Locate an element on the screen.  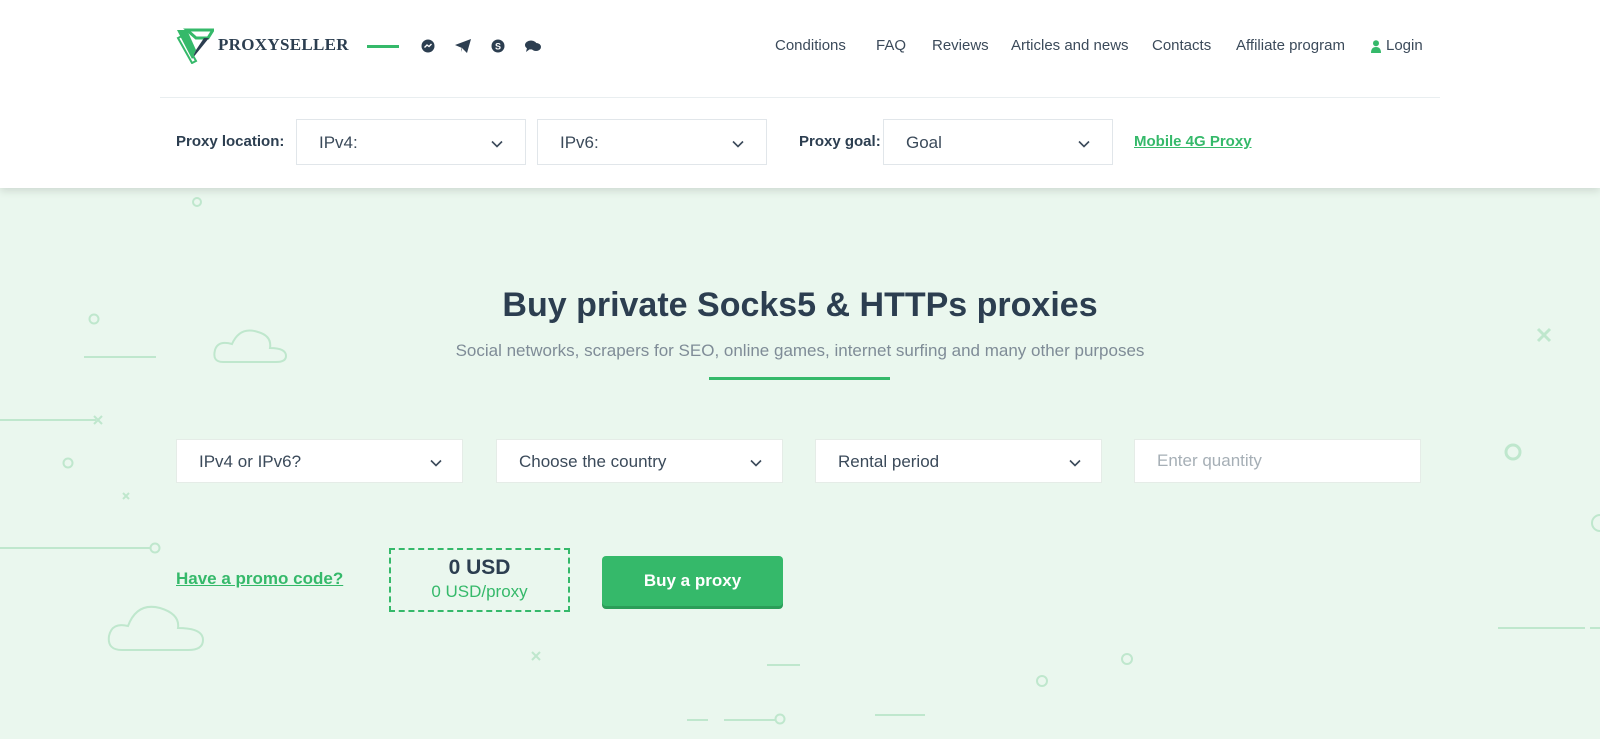
logo-divider is located at coordinates (383, 46).